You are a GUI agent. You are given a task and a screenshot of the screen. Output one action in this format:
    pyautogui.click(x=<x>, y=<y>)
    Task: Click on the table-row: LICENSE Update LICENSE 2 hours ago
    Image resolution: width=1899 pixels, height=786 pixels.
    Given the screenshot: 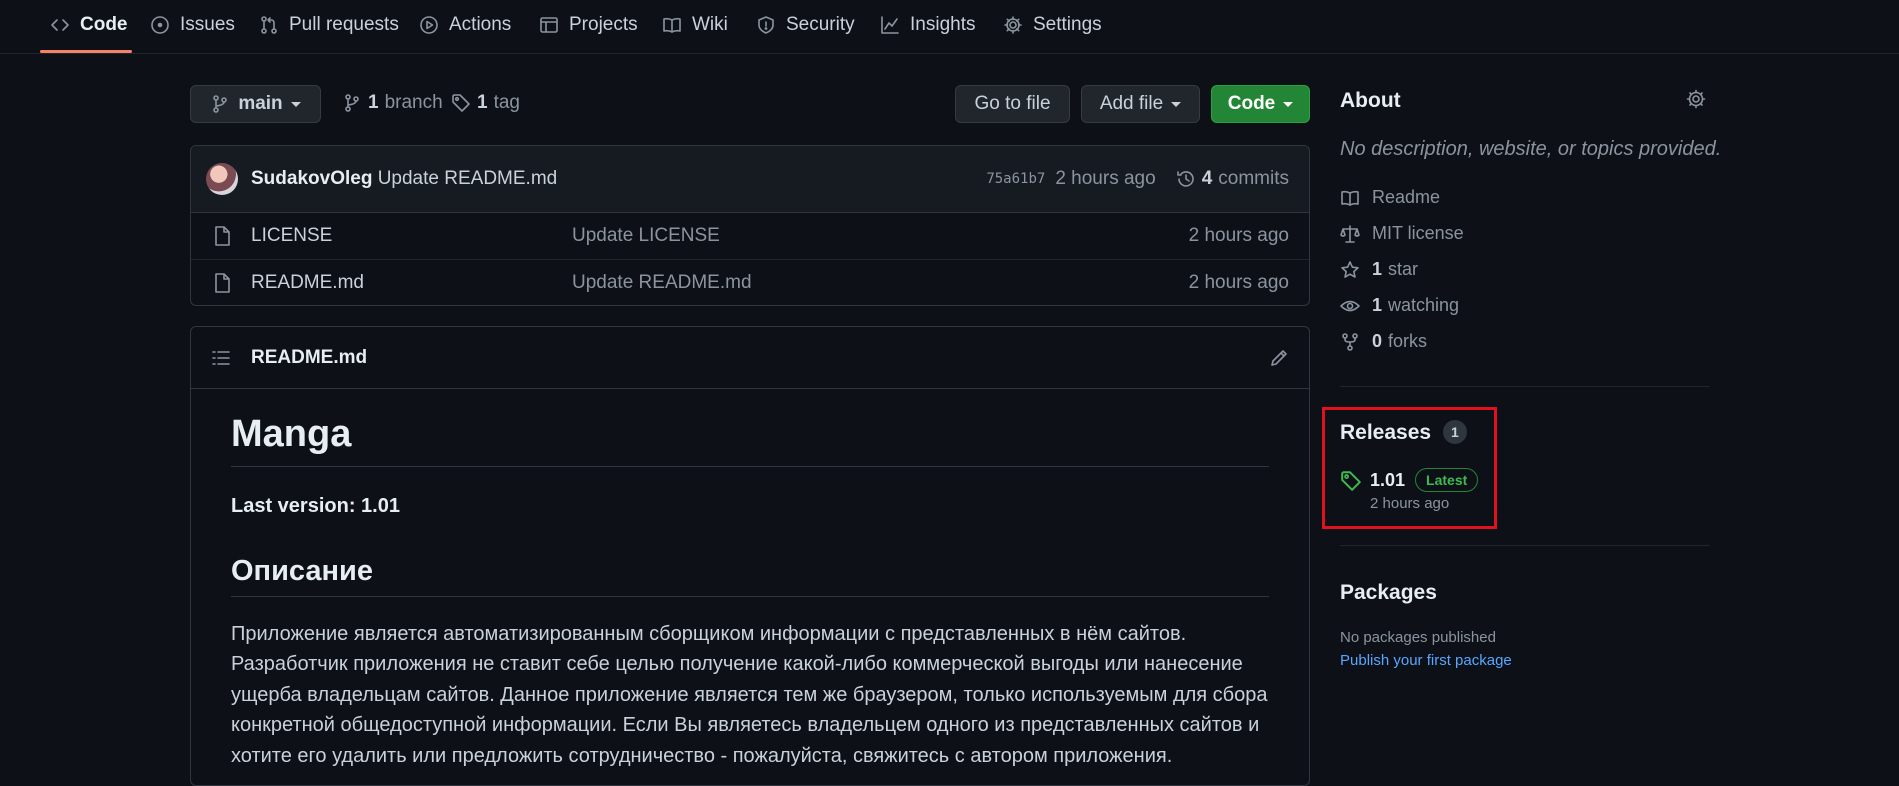 What is the action you would take?
    pyautogui.click(x=750, y=236)
    